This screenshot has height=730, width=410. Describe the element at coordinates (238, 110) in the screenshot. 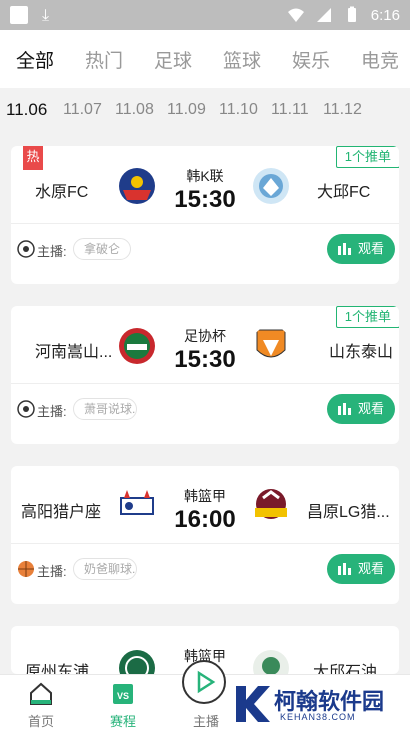

I see `date-tab: 11.10` at that location.